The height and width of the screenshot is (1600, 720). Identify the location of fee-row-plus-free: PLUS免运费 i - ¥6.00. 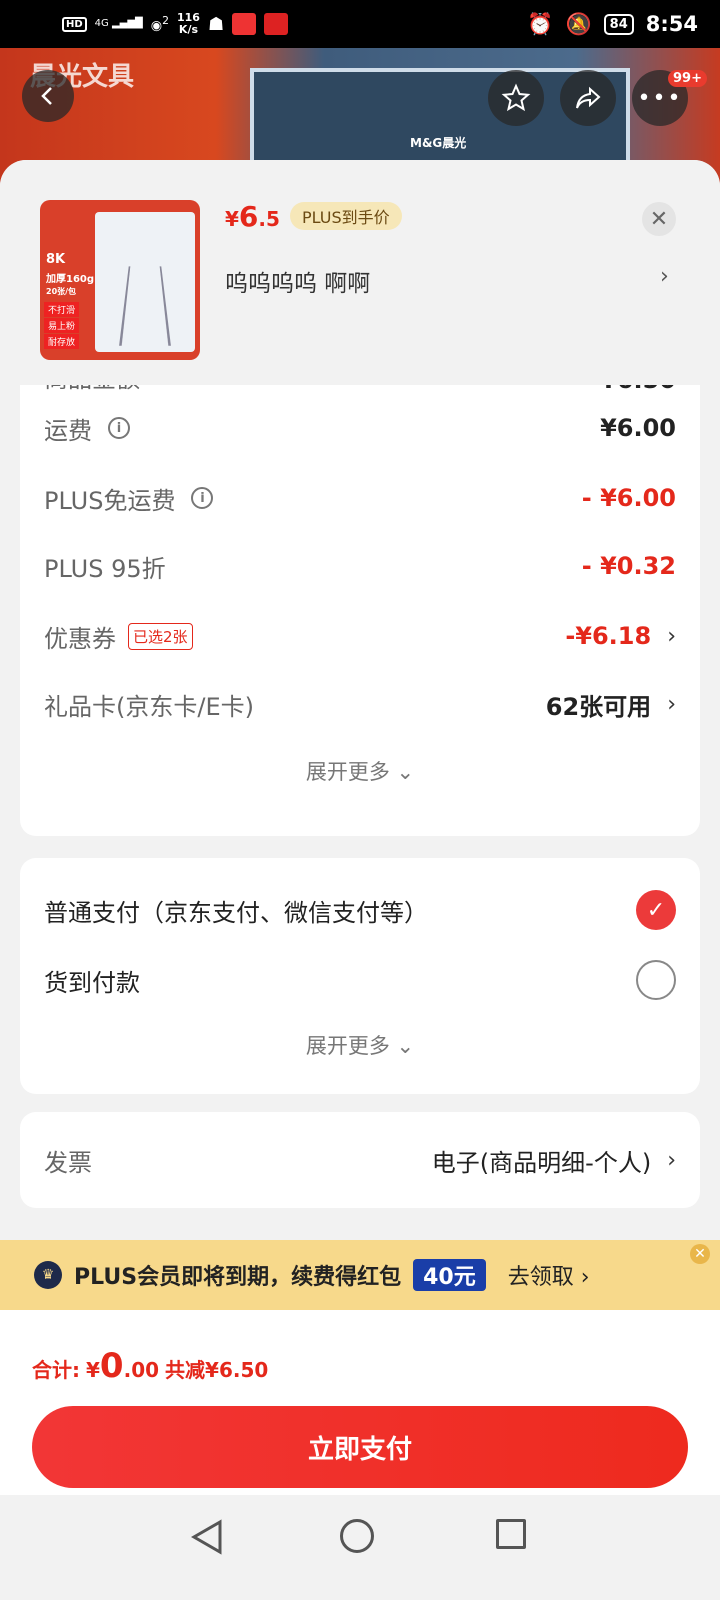
(360, 498).